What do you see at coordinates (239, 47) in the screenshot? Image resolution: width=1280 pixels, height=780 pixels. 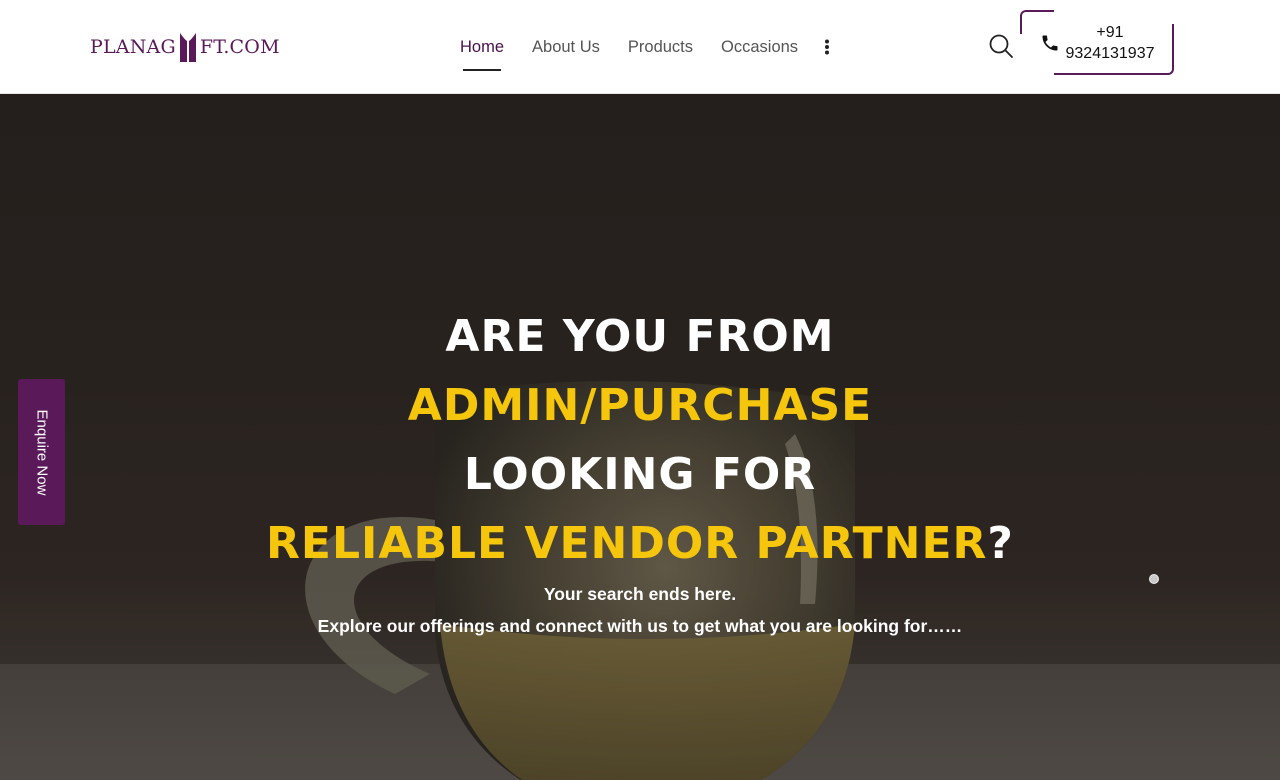 I see `logo-text-right: FT.COM` at bounding box center [239, 47].